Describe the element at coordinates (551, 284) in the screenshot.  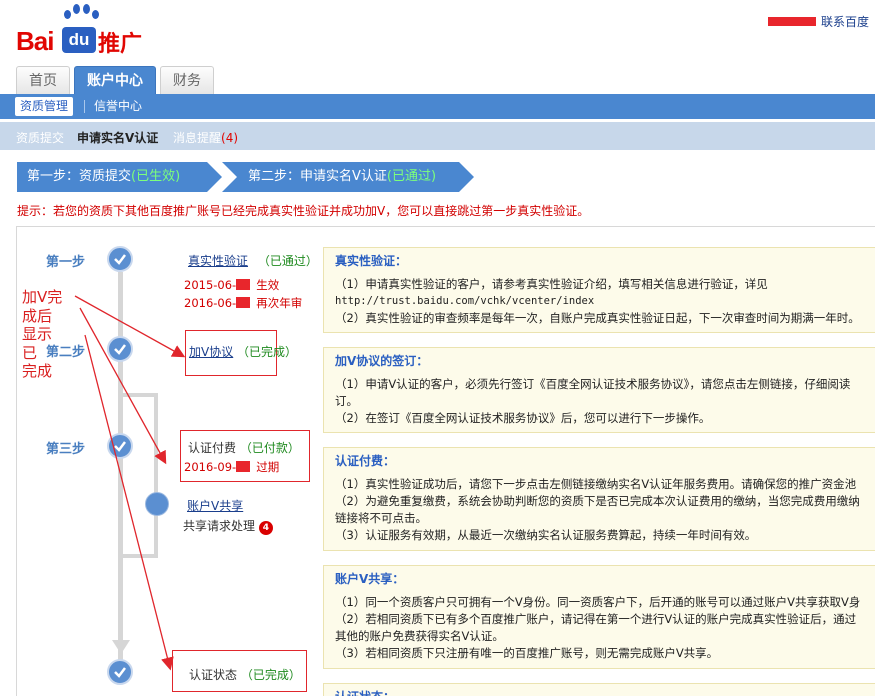
I see `panel-authenticity-line1: （1）申请真实性验证的客户，请参考真实性验证介绍，填写相关信息进行验证，详见` at that location.